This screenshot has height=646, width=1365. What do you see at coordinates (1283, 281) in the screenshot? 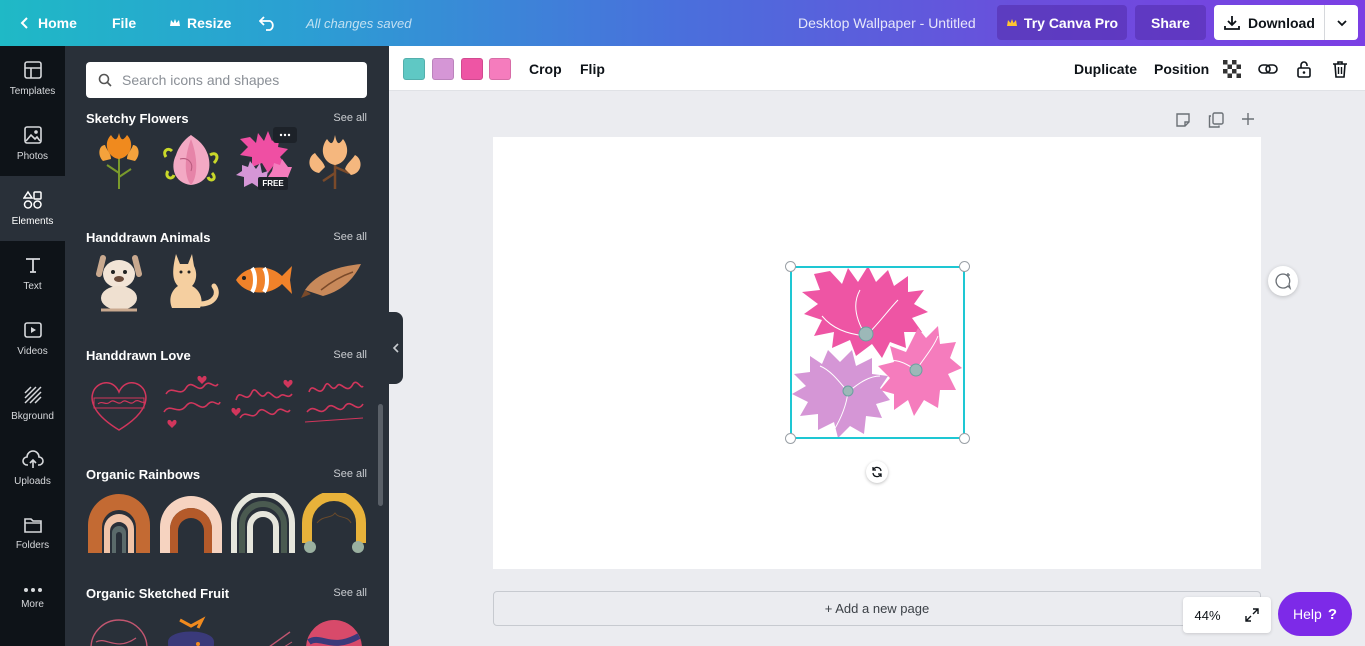
I see `add-comment-button` at bounding box center [1283, 281].